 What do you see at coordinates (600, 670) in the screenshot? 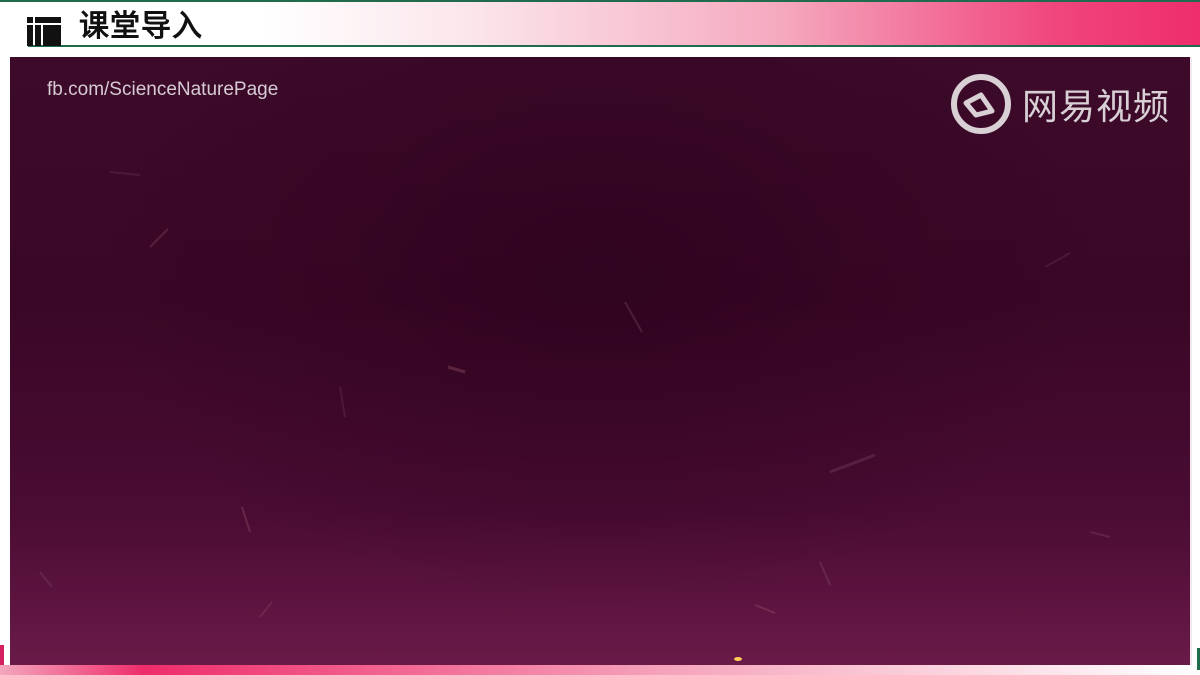
I see `footer-gradient-bar` at bounding box center [600, 670].